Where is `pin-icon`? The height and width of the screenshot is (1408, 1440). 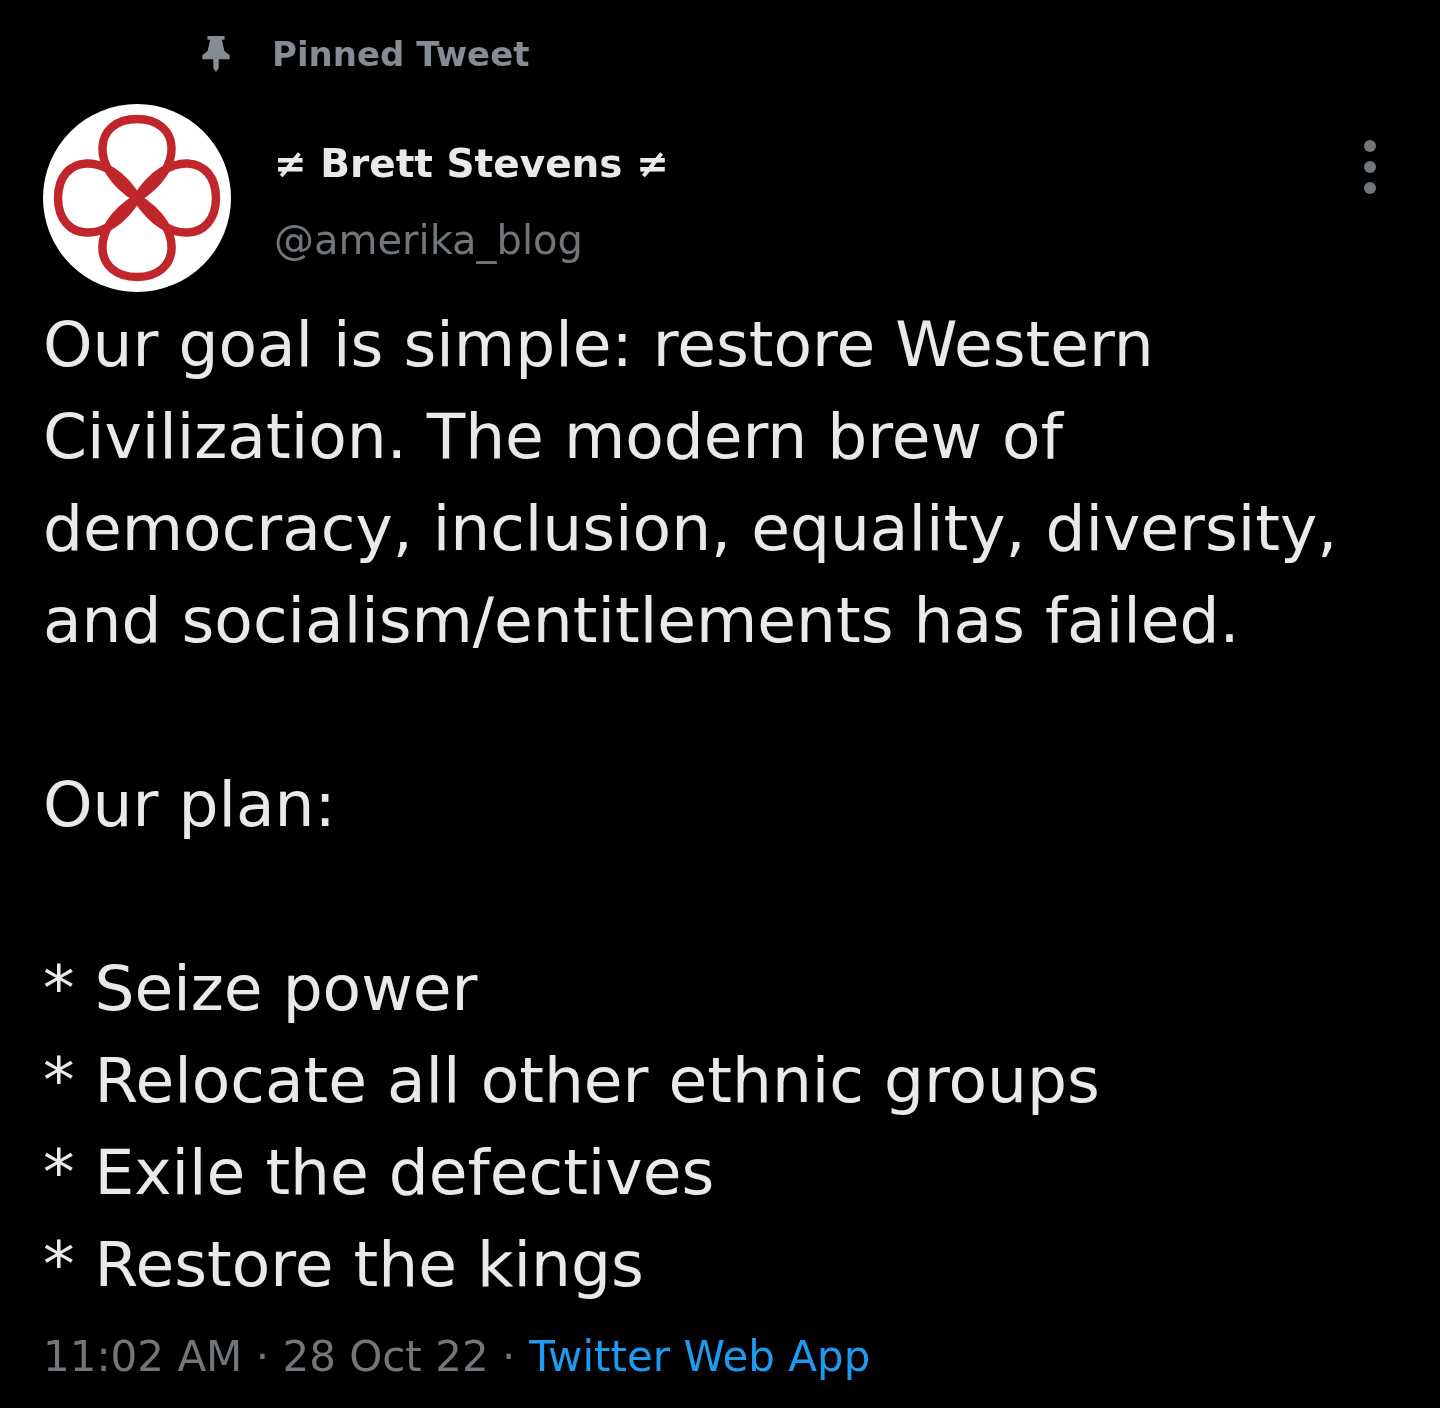
pin-icon is located at coordinates (216, 54).